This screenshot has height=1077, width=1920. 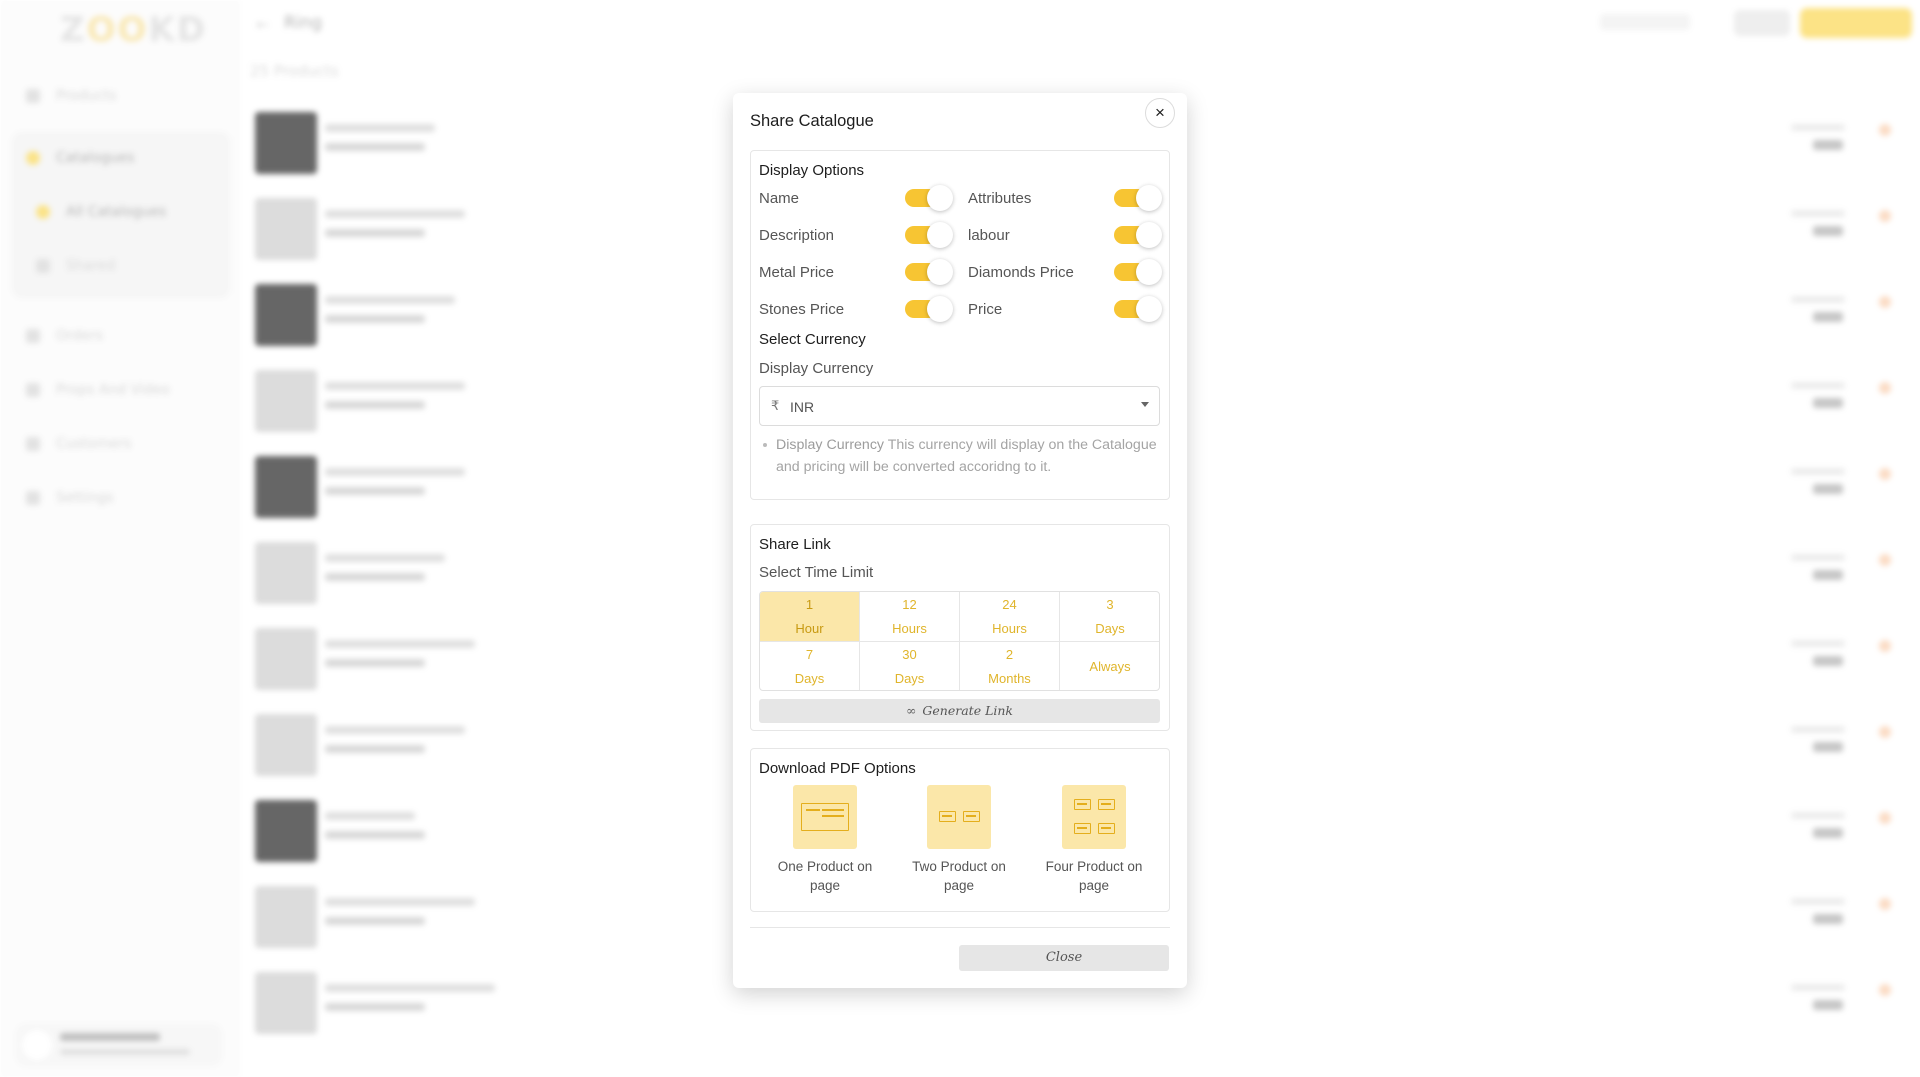 What do you see at coordinates (1021, 272) in the screenshot?
I see `option-label: Diamonds Price` at bounding box center [1021, 272].